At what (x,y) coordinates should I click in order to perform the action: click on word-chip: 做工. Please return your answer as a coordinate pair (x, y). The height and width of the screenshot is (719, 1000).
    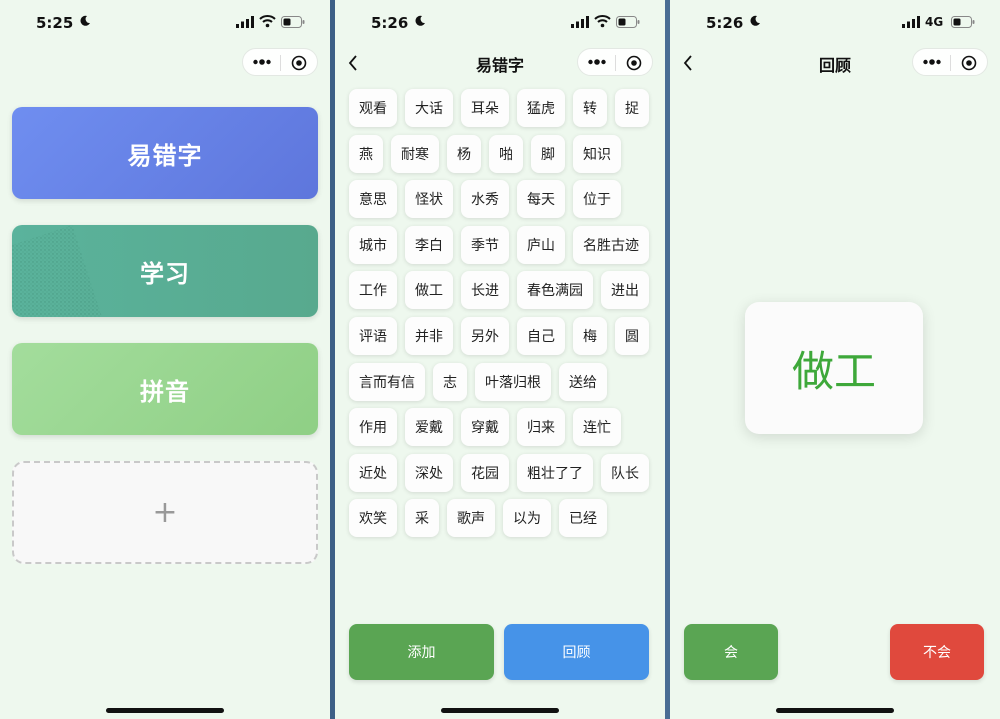
    Looking at the image, I should click on (429, 290).